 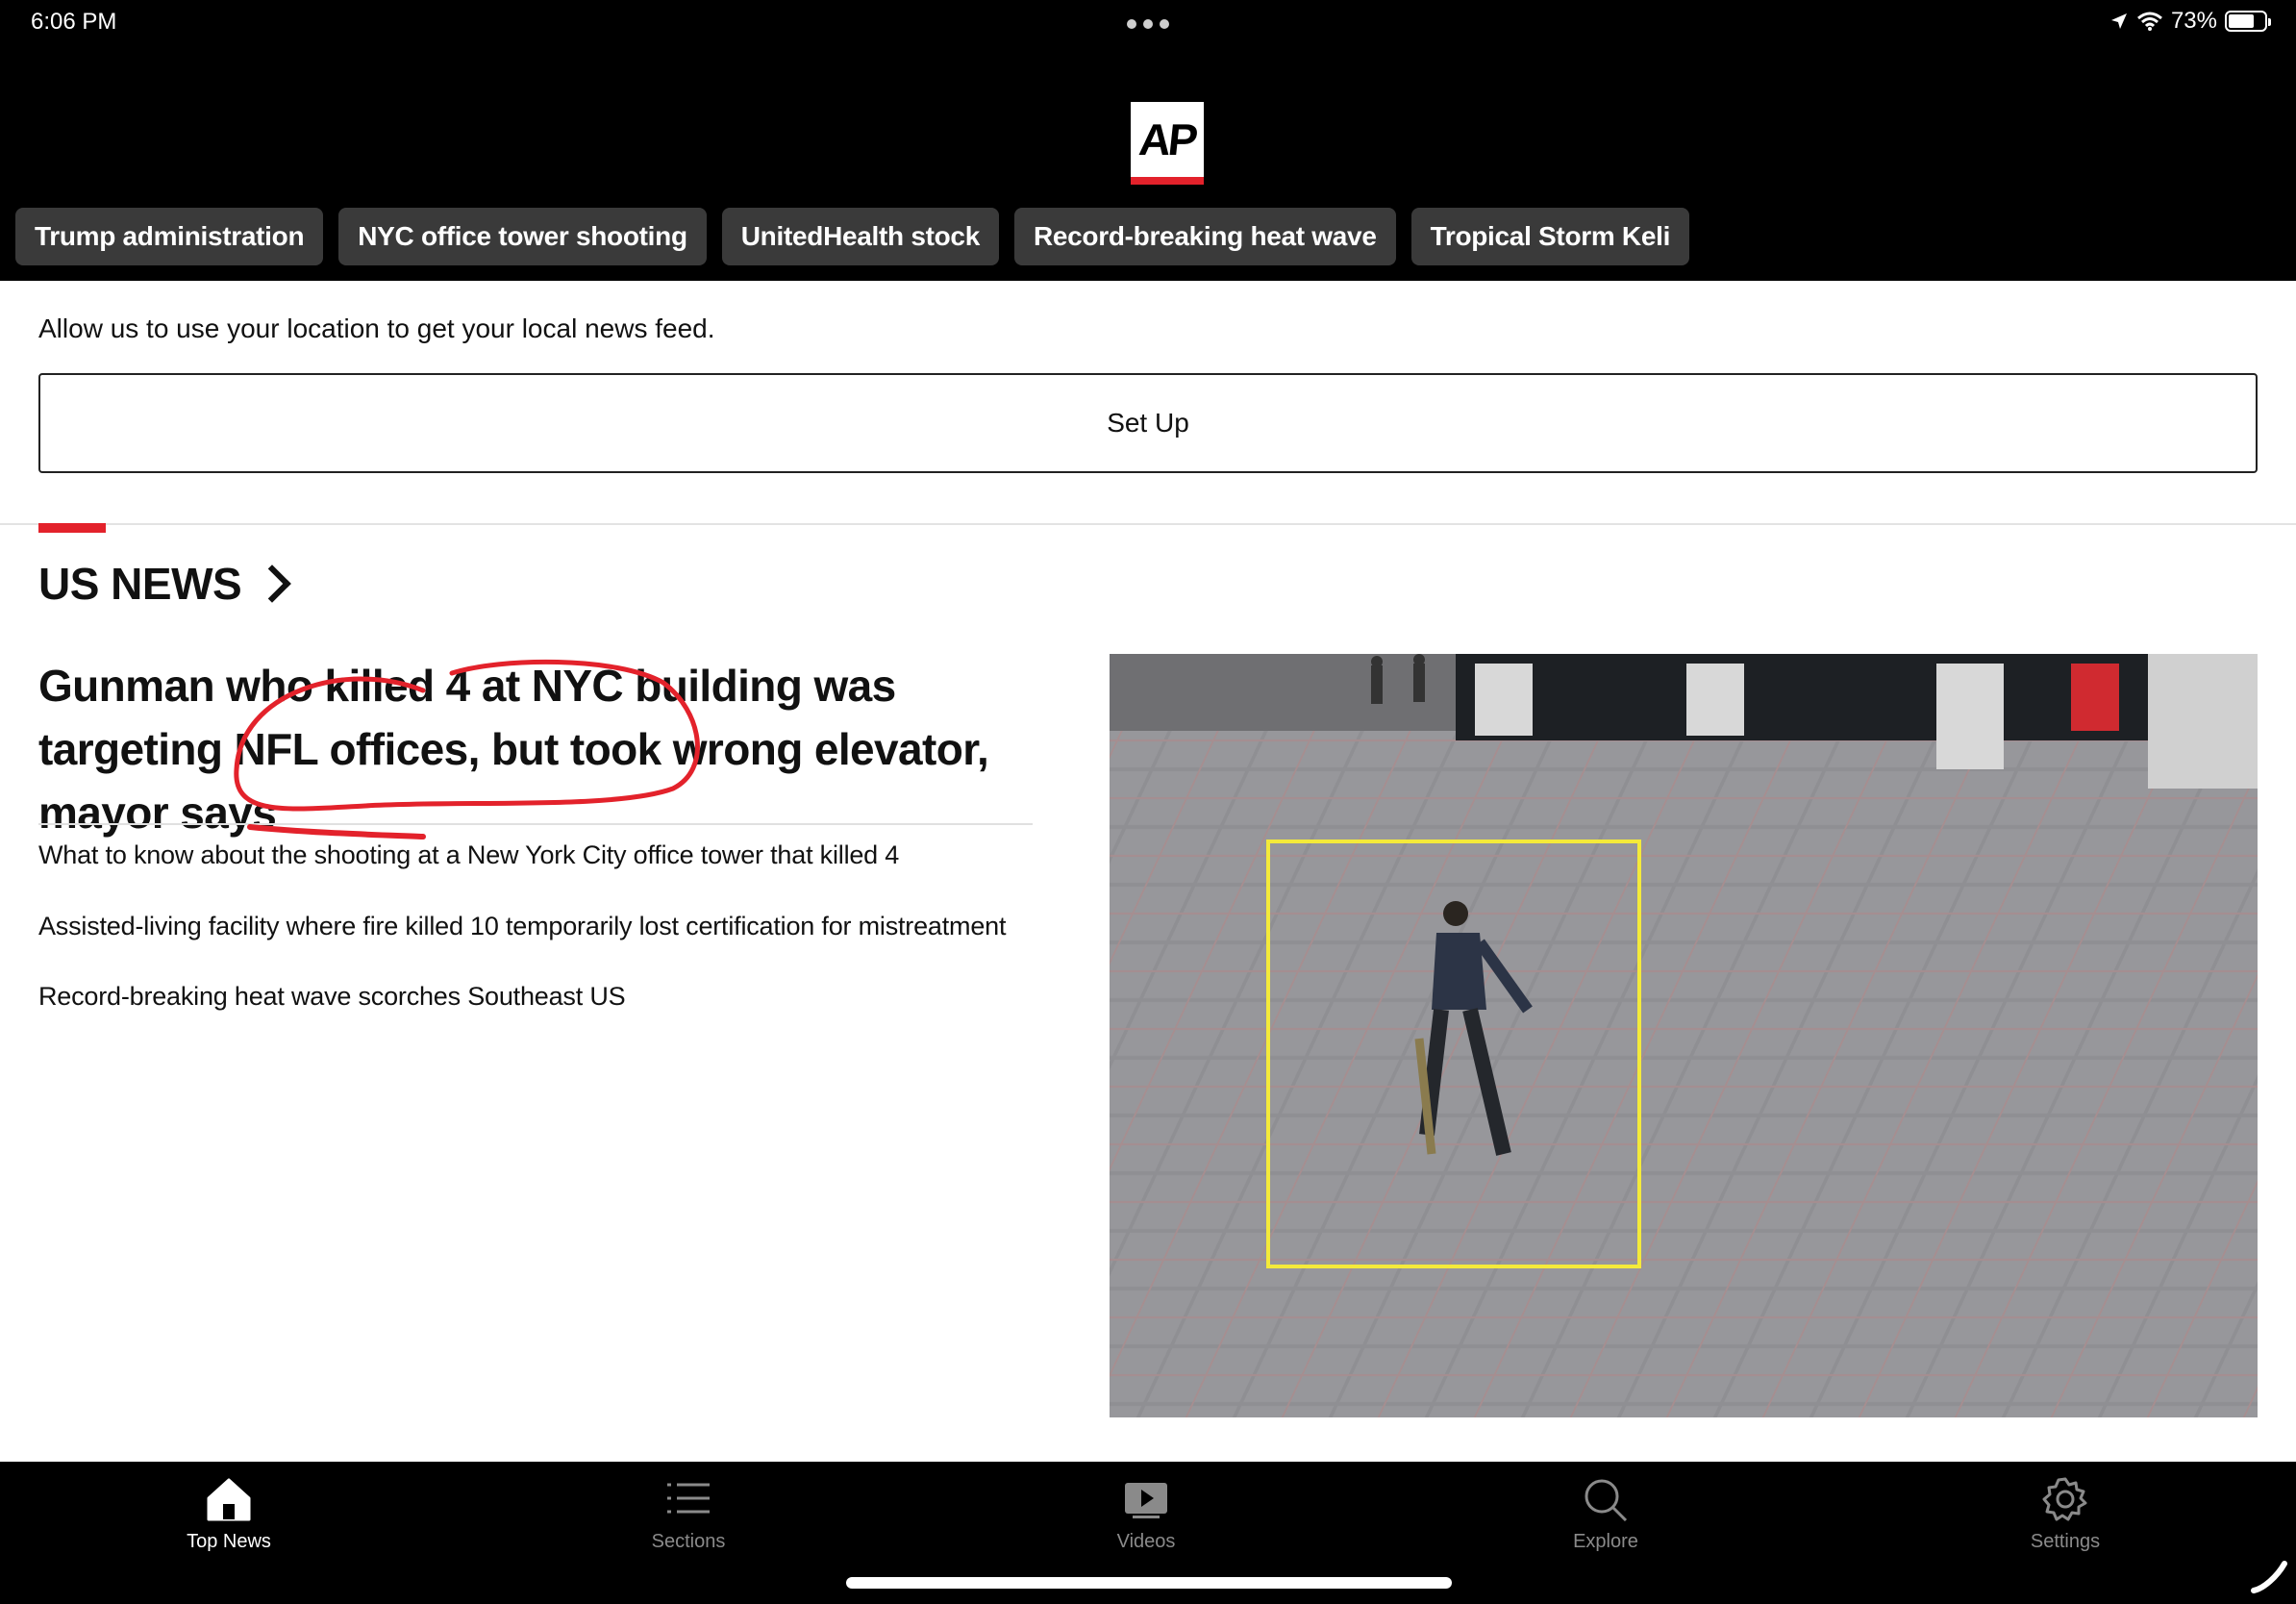 What do you see at coordinates (1146, 1500) in the screenshot?
I see `video-icon` at bounding box center [1146, 1500].